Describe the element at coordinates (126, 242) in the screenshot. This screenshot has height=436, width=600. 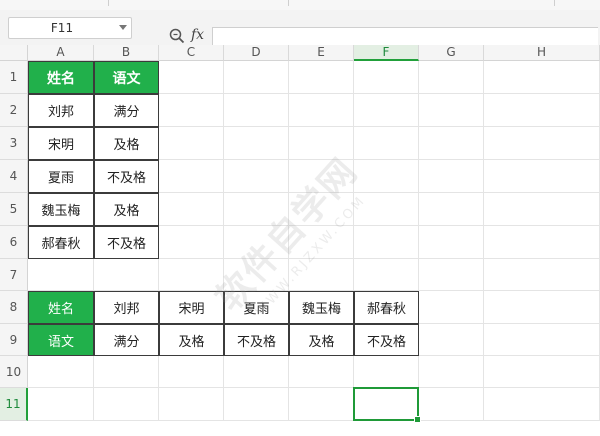
I see `cell-b6: 不及格` at that location.